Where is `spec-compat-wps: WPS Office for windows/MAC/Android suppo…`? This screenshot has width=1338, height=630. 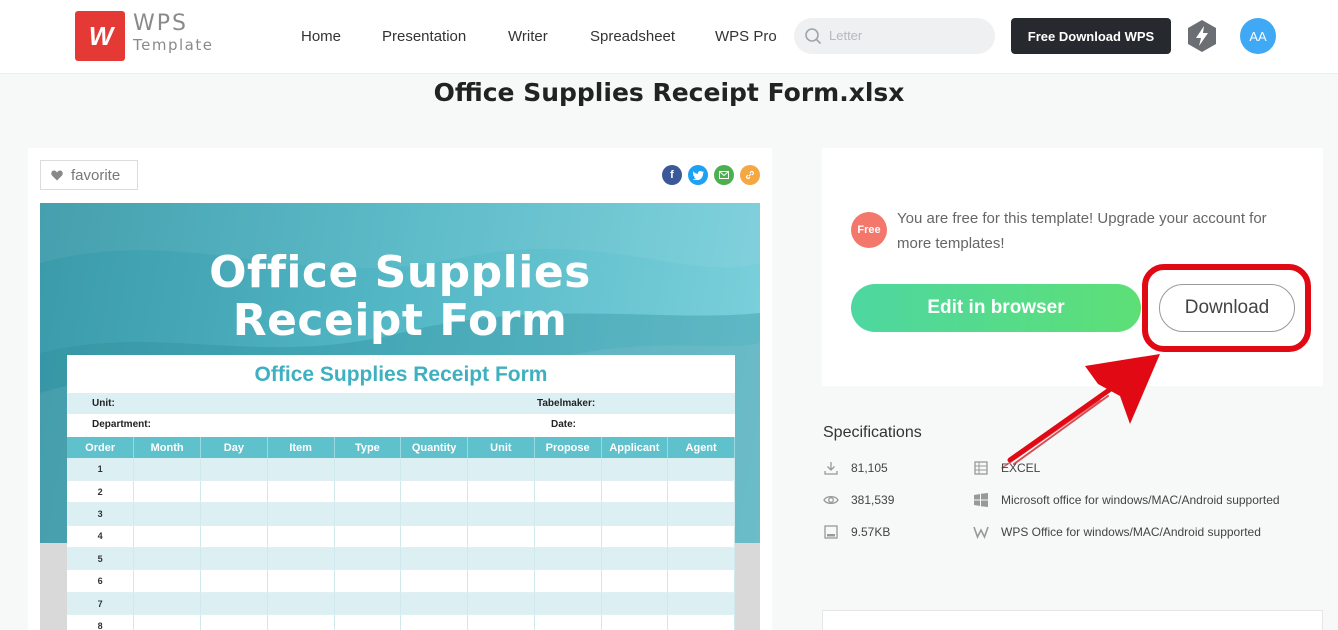
spec-compat-wps: WPS Office for windows/MAC/Android suppo… is located at coordinates (1117, 532).